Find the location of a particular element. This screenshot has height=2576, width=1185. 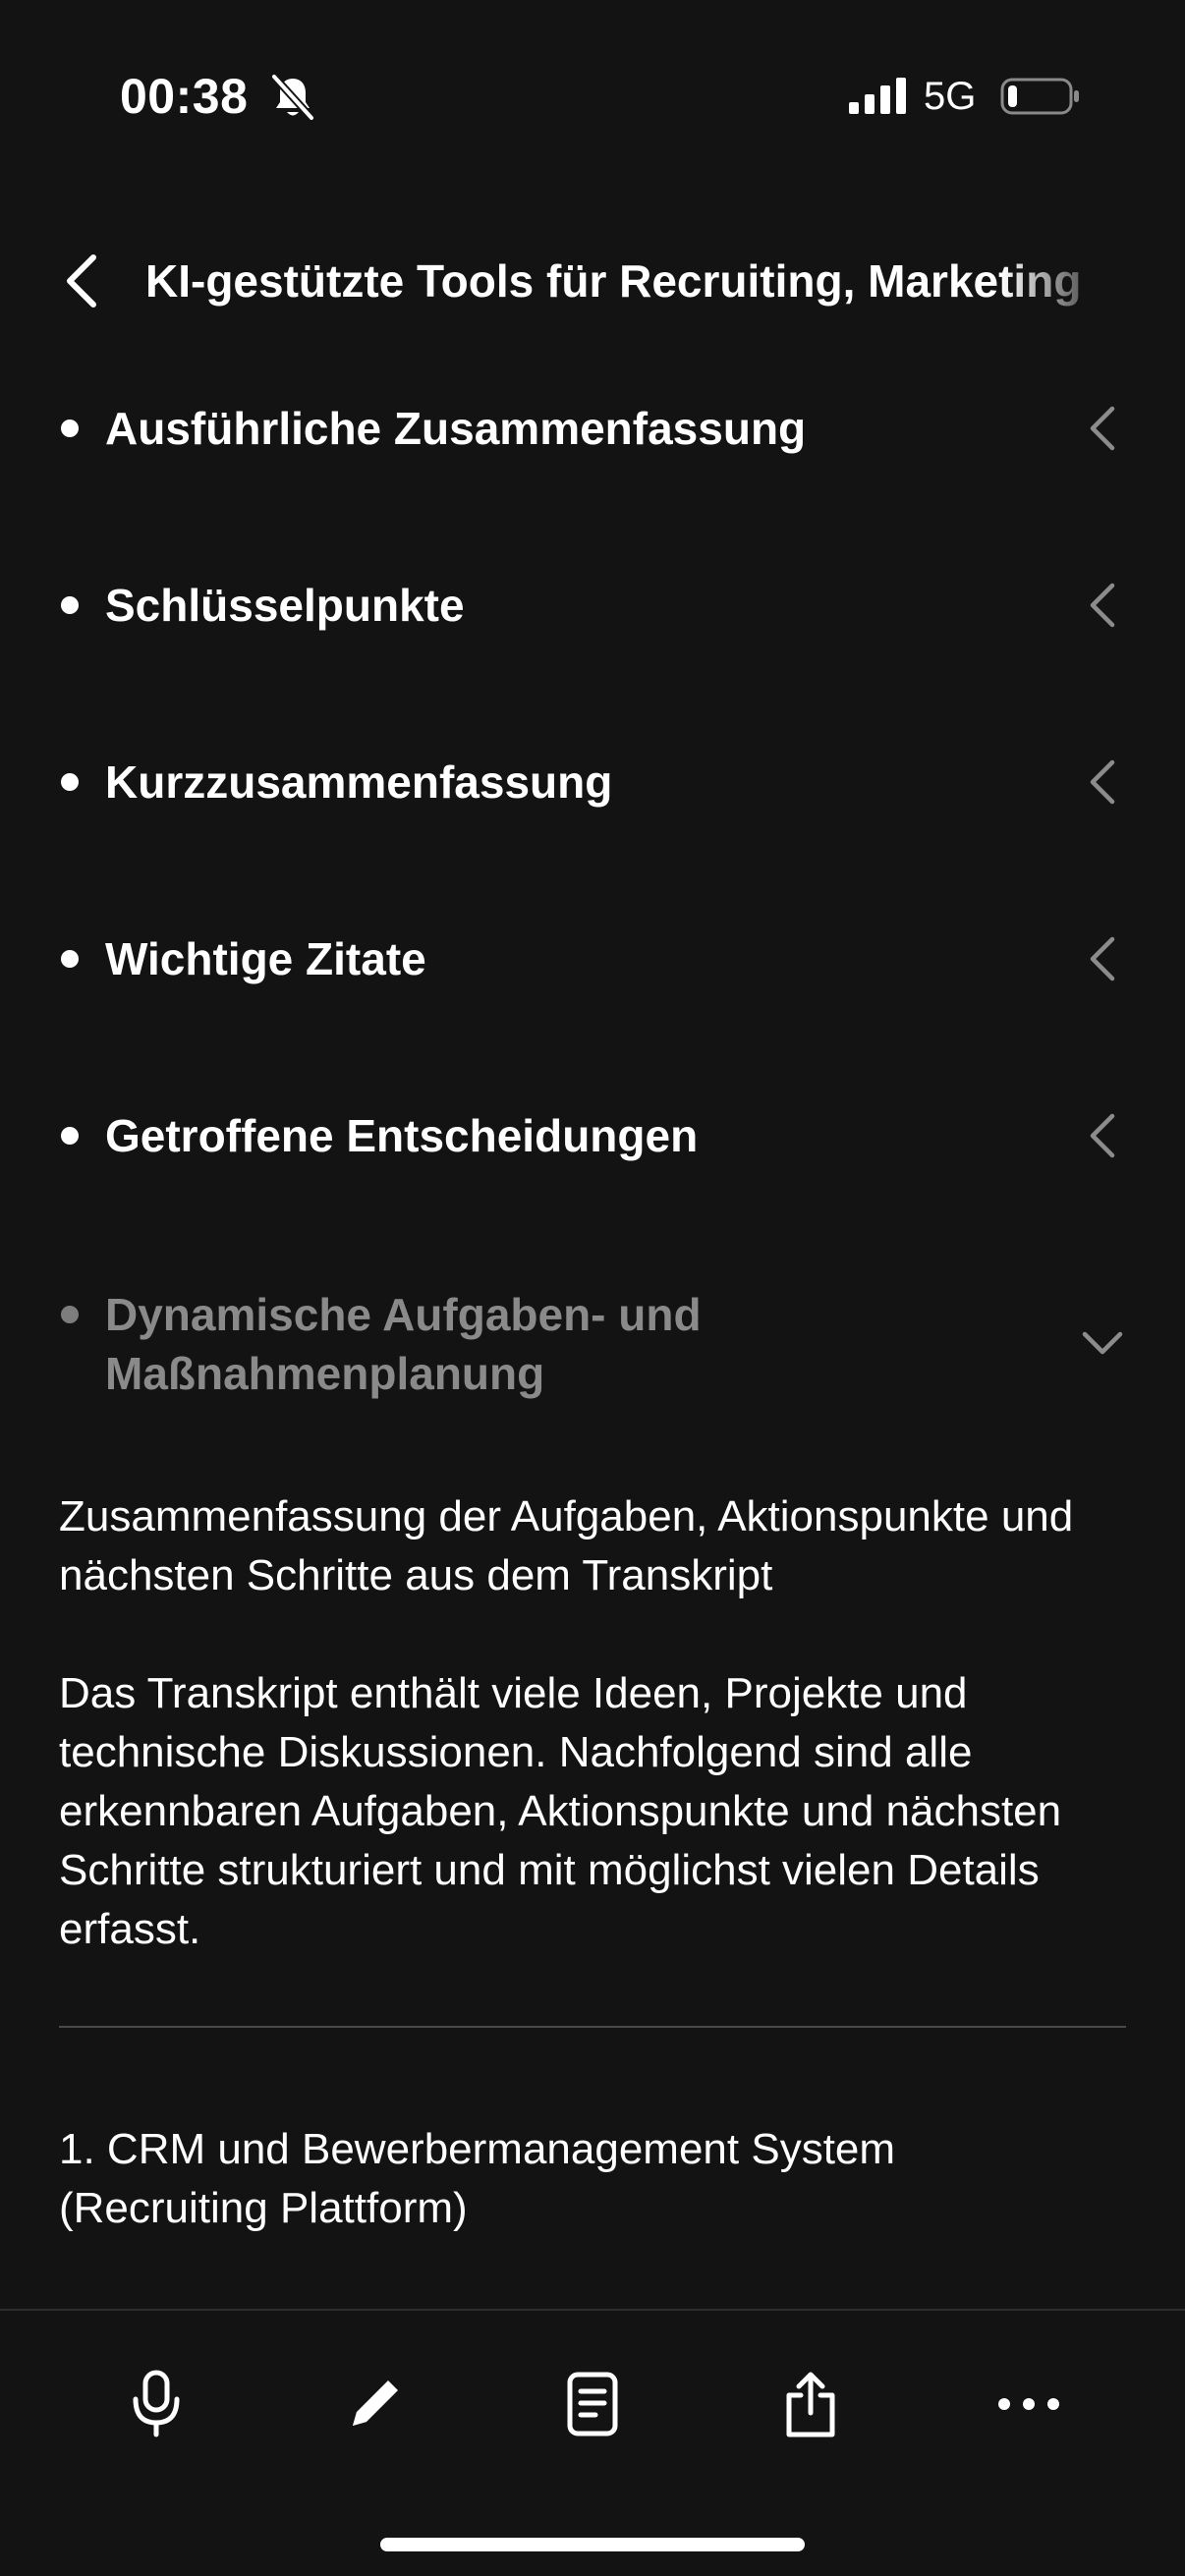

microphone-icon is located at coordinates (156, 2403).